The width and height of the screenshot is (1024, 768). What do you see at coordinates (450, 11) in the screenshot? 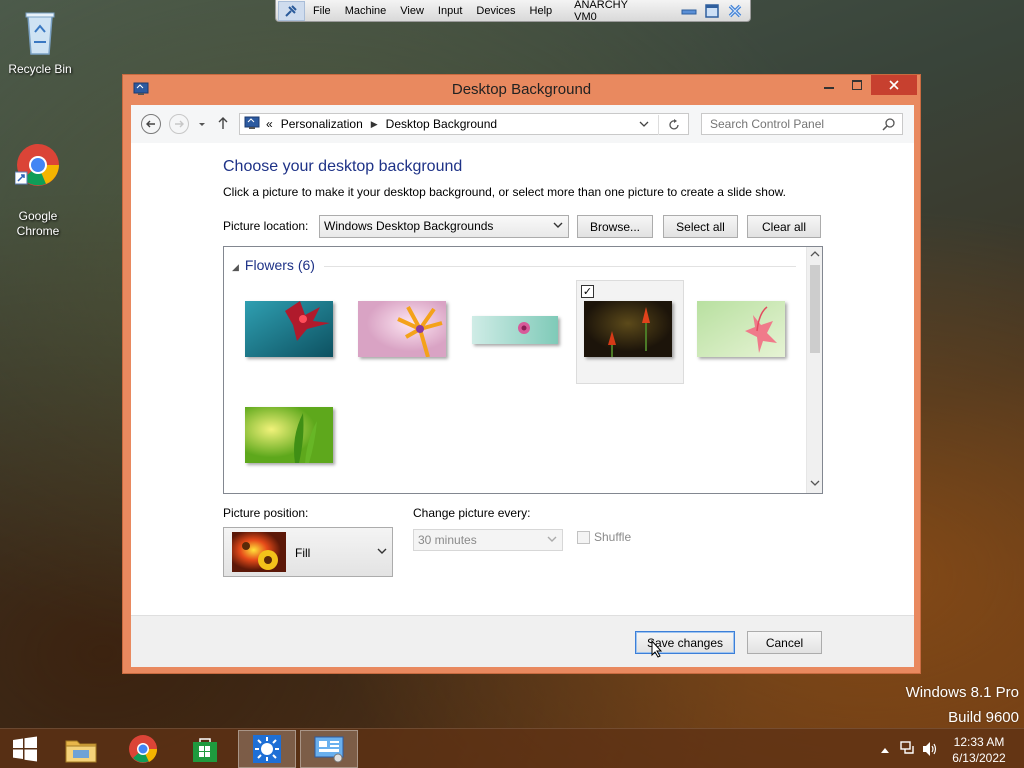
I see `vm-menu-input: Input` at bounding box center [450, 11].